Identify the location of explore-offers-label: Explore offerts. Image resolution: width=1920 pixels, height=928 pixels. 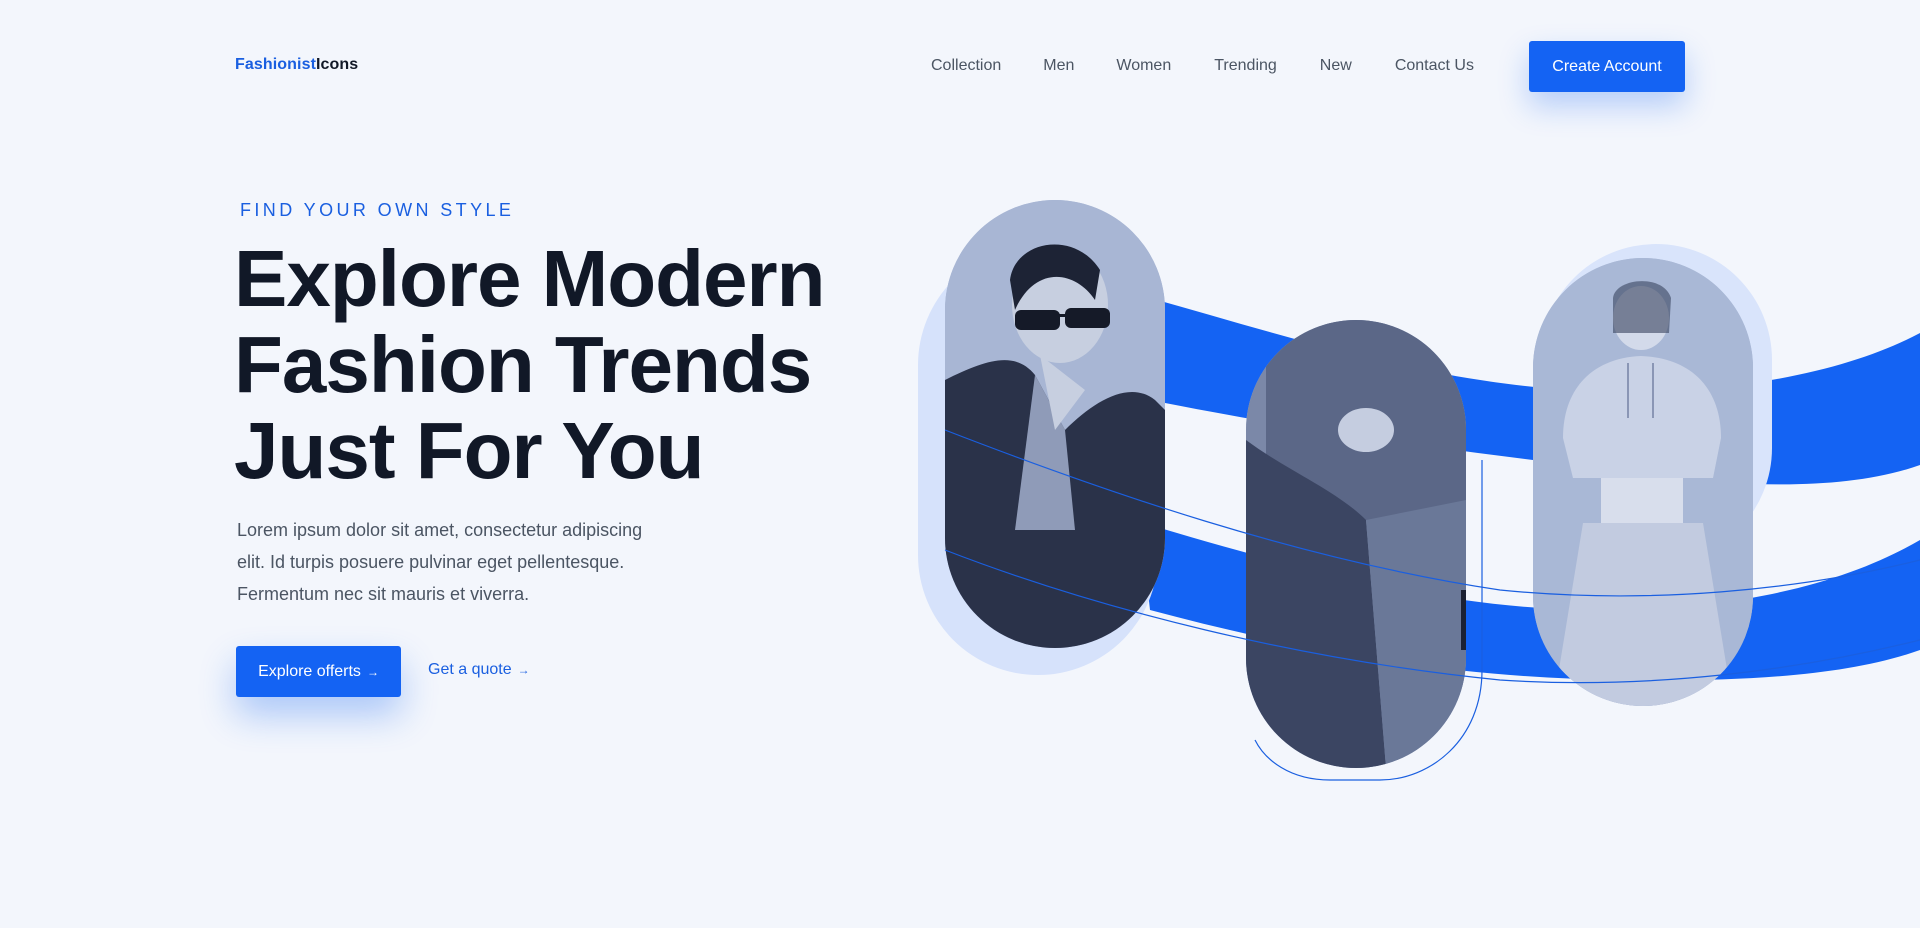
(309, 671).